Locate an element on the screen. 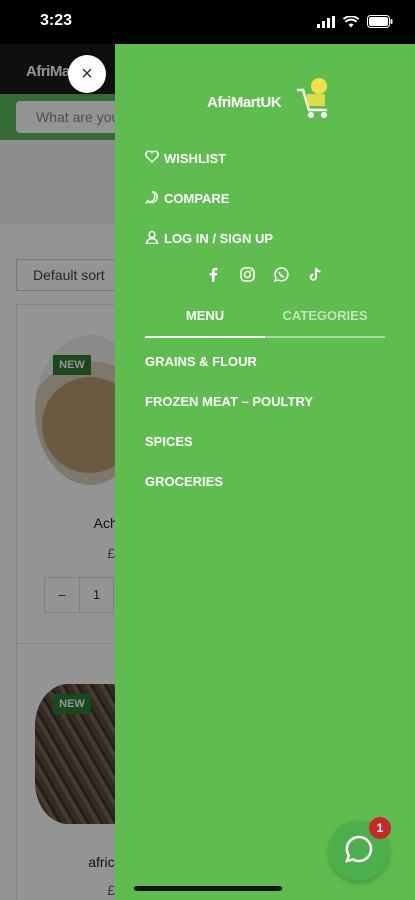  status-icons is located at coordinates (355, 24).